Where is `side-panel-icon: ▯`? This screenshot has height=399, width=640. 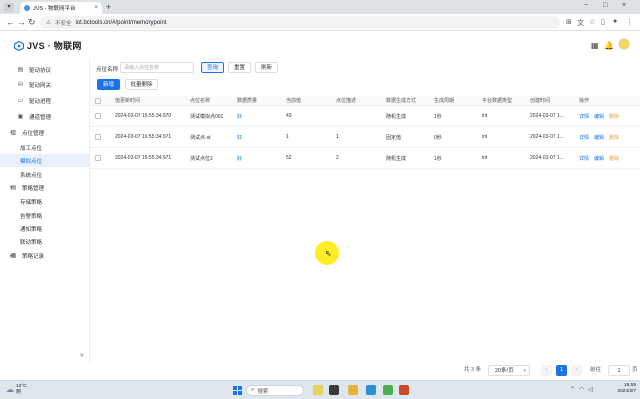
side-panel-icon: ▯ is located at coordinates (603, 22).